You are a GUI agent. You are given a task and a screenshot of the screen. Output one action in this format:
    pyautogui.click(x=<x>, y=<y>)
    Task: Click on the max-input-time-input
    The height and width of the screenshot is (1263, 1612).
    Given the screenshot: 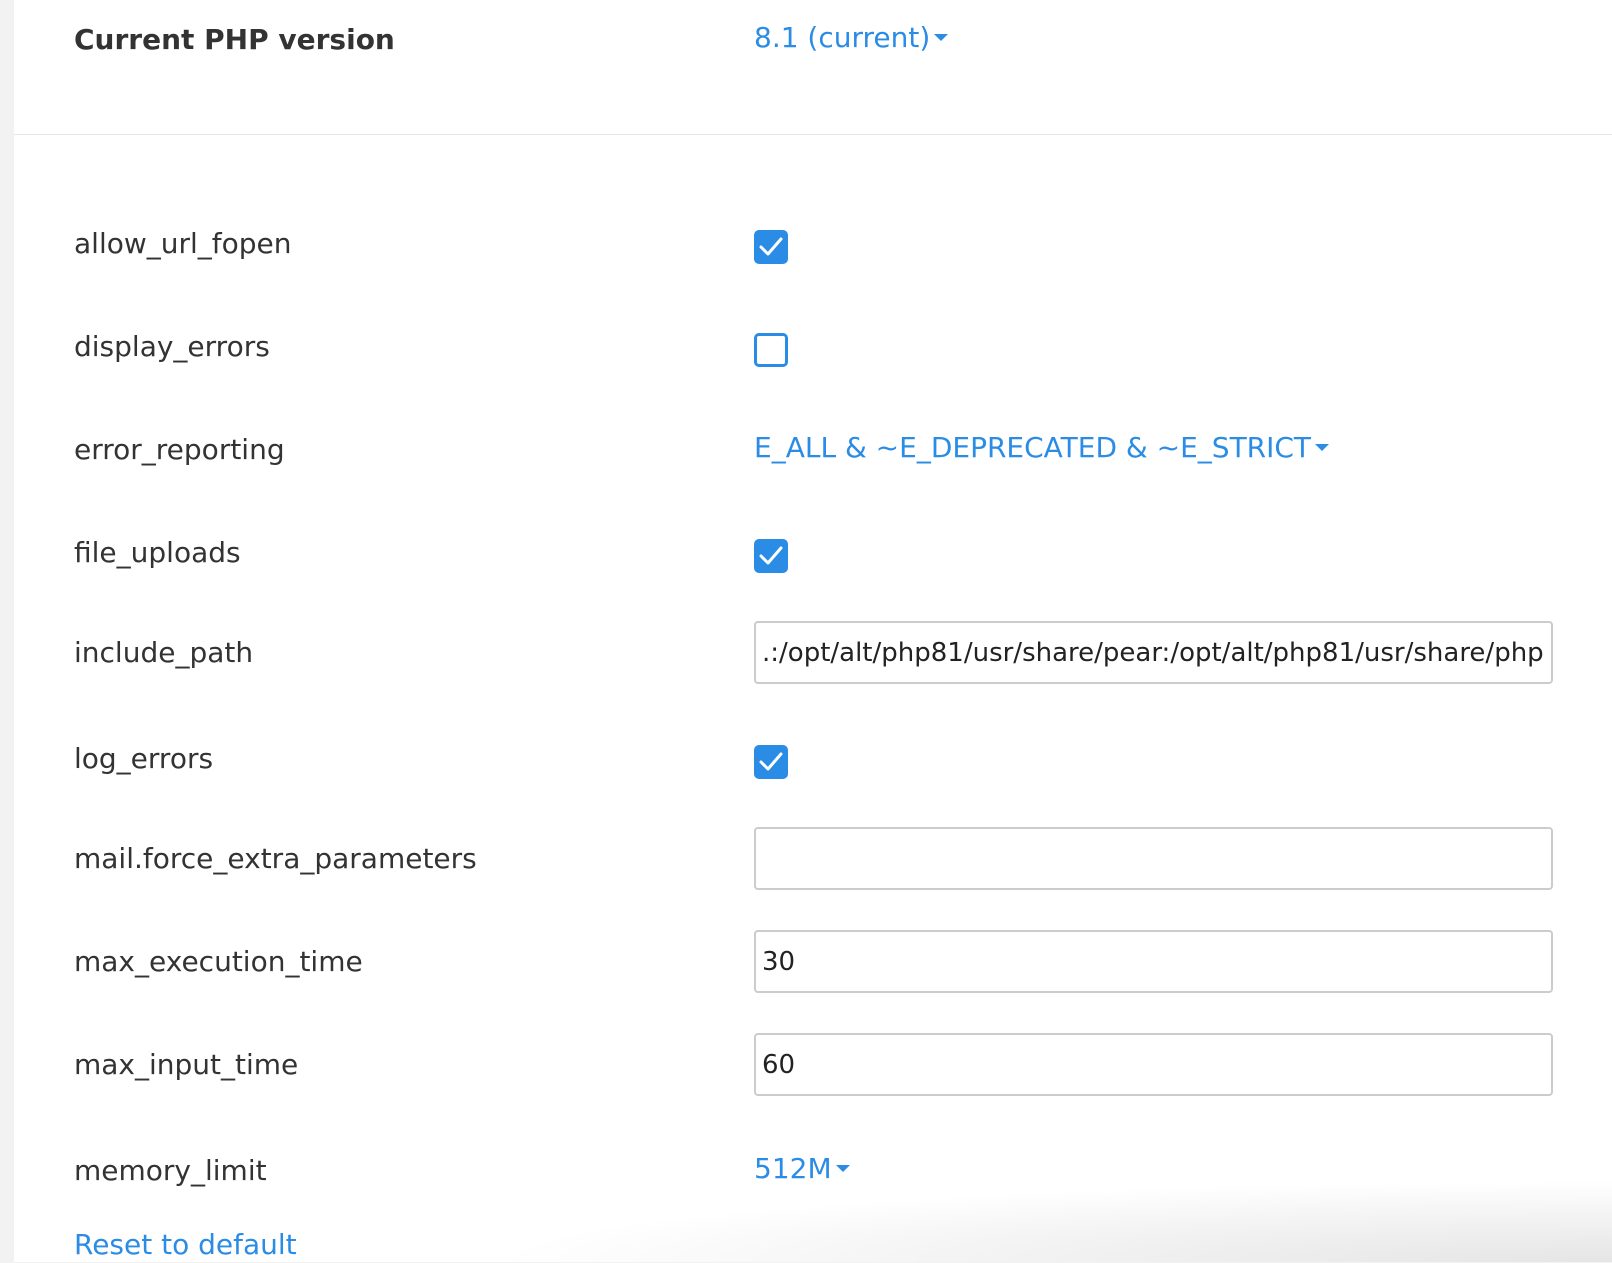 What is the action you would take?
    pyautogui.click(x=1153, y=1064)
    